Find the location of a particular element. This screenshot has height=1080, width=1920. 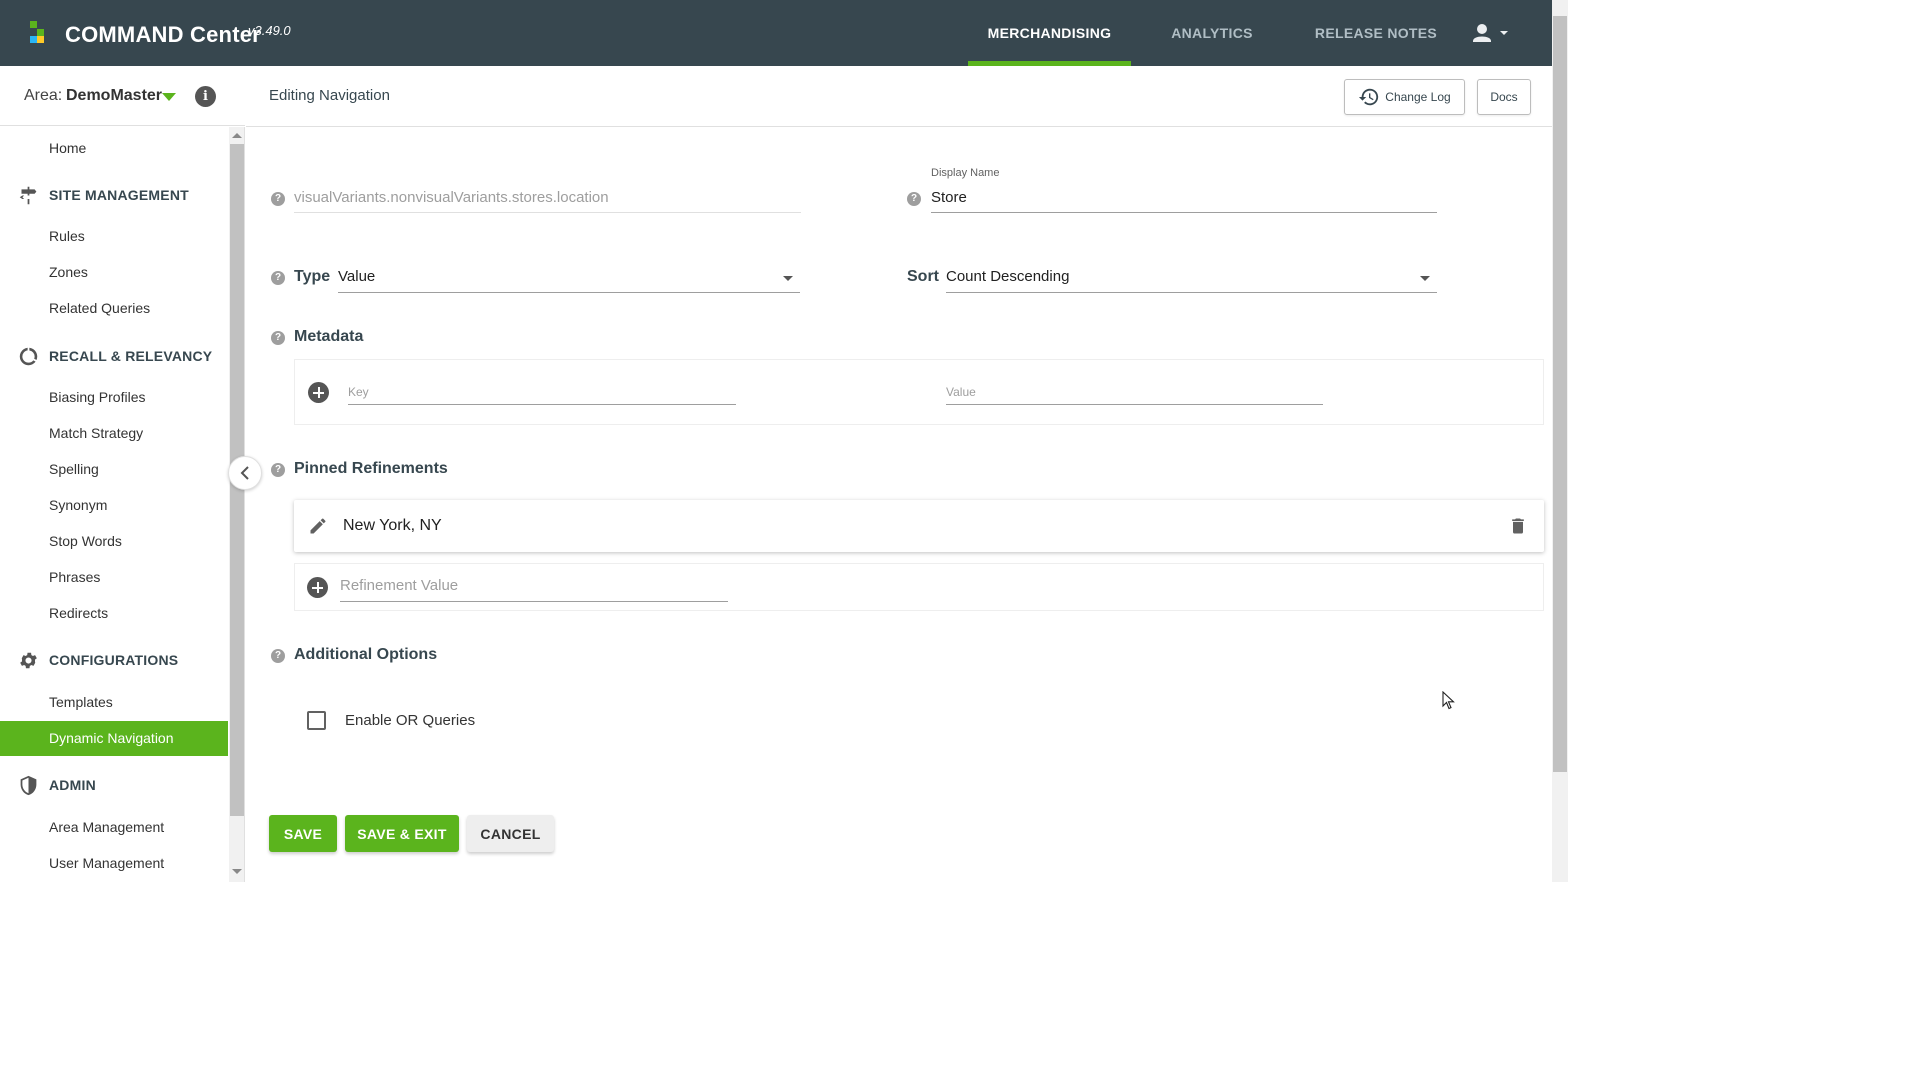

enable-or-queries-checkbox is located at coordinates (316, 720).